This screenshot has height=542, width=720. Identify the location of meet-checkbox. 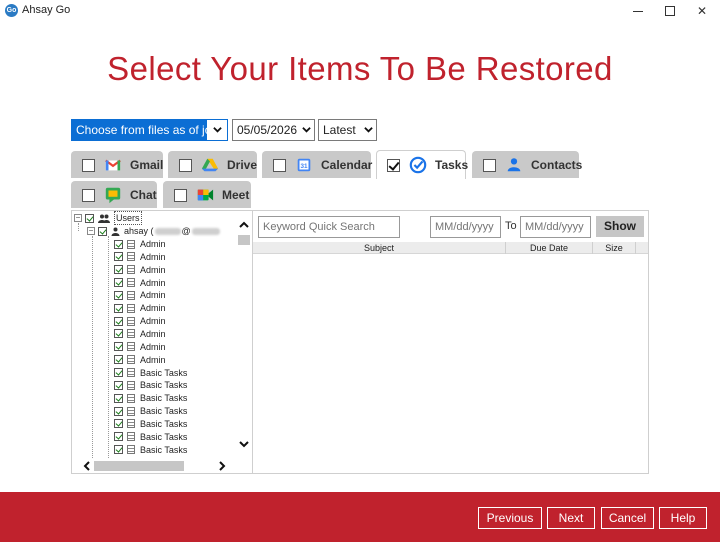
(180, 195).